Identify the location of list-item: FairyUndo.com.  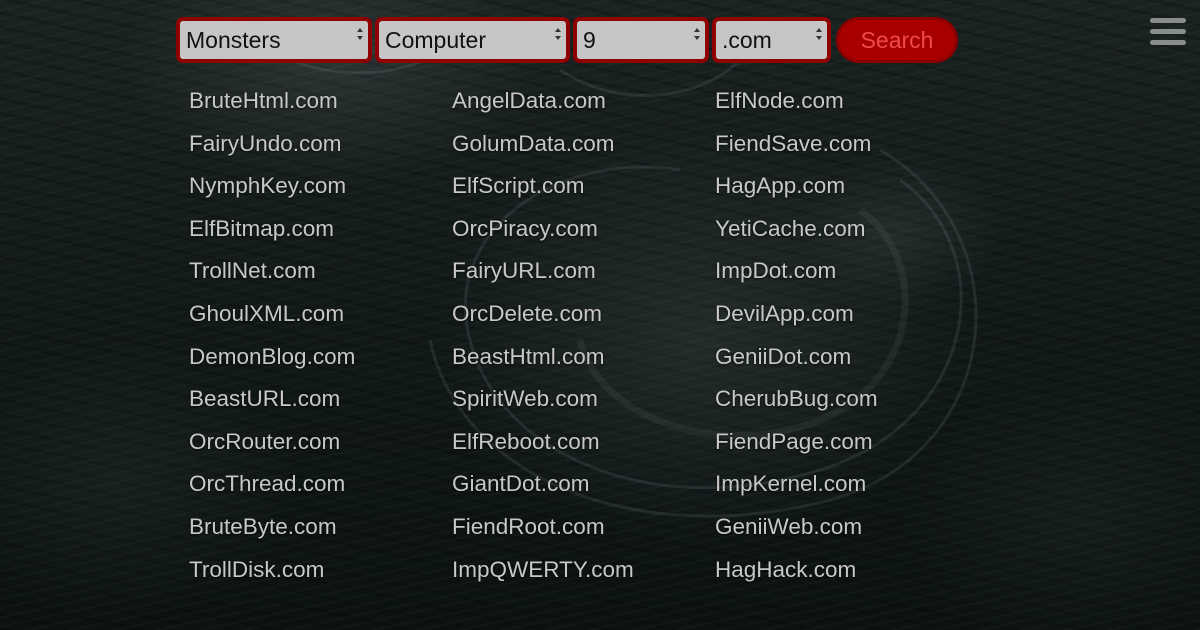
(319, 144).